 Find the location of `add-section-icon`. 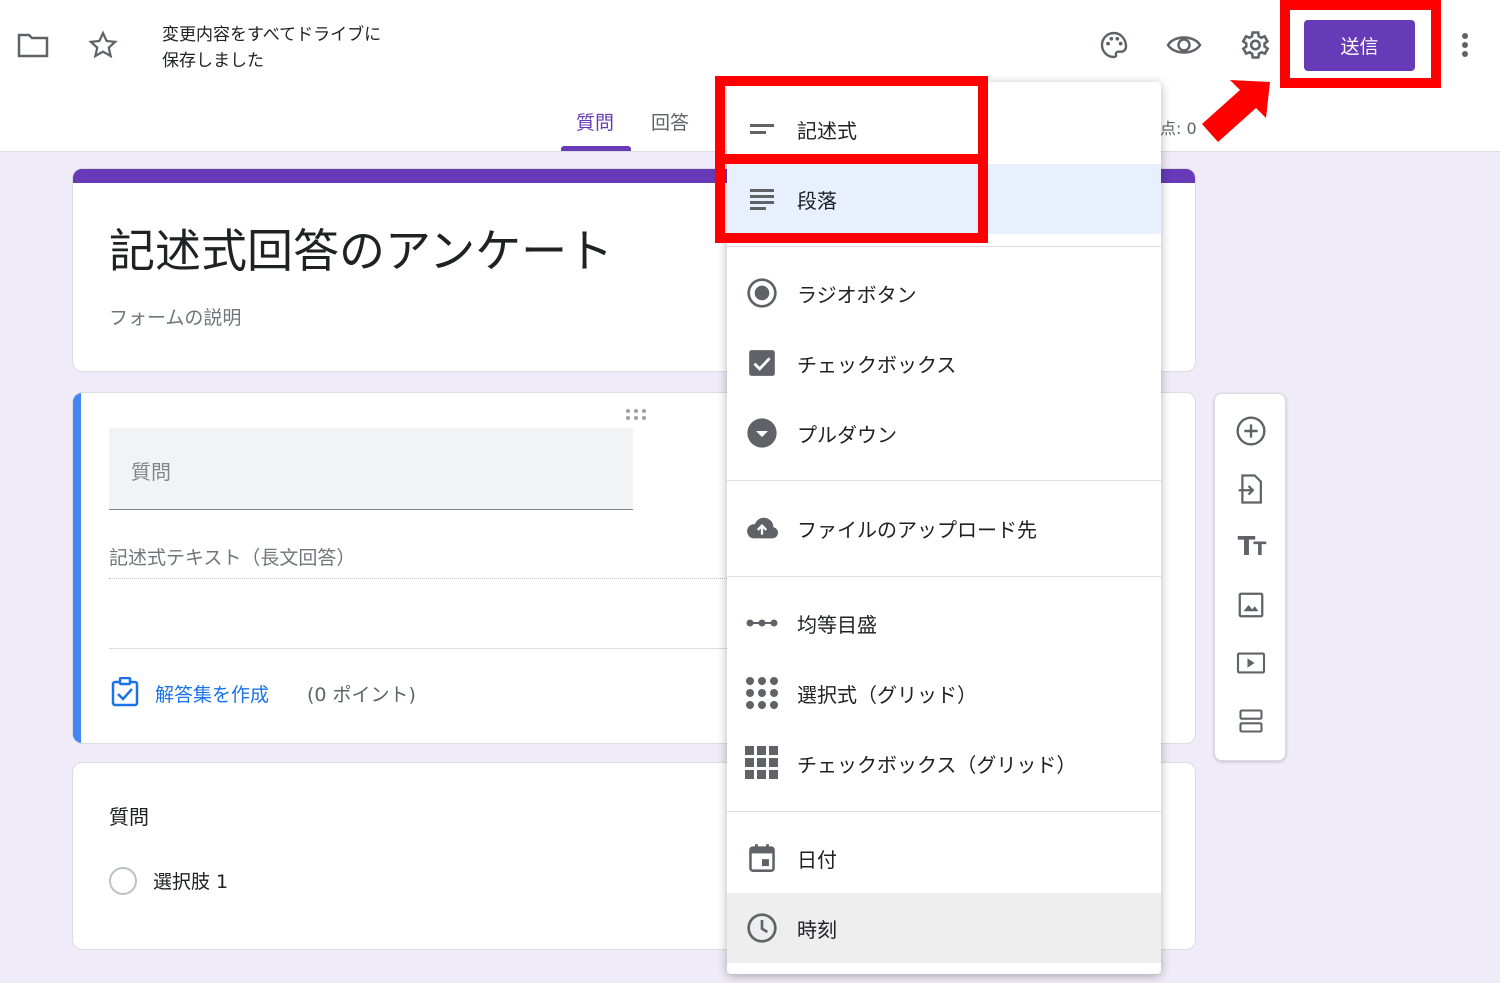

add-section-icon is located at coordinates (1251, 721).